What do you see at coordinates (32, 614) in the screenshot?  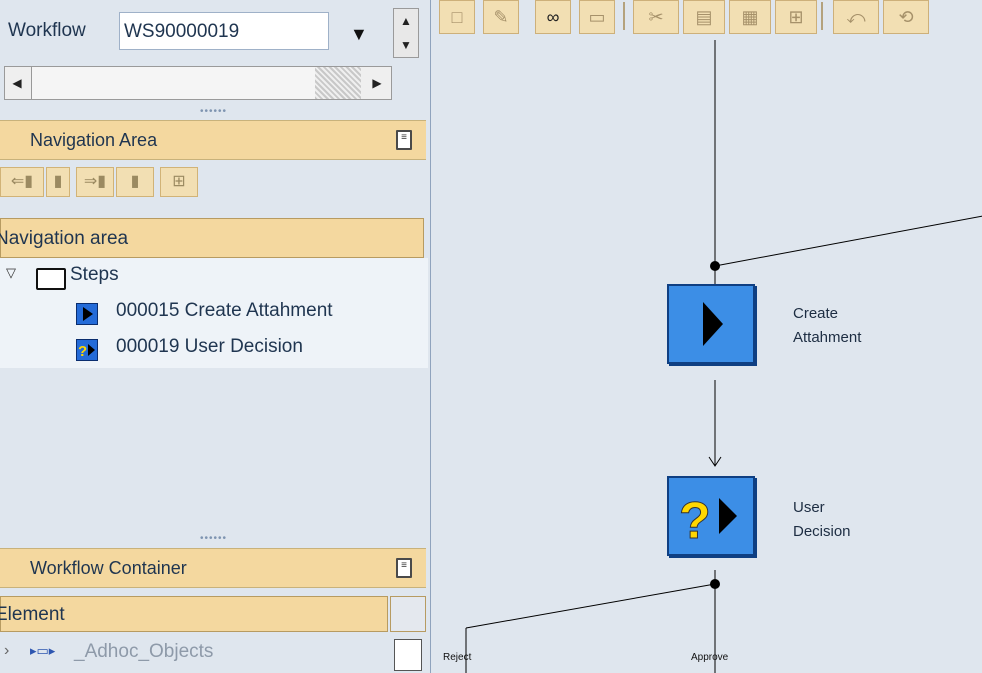 I see `element-column-title: Element` at bounding box center [32, 614].